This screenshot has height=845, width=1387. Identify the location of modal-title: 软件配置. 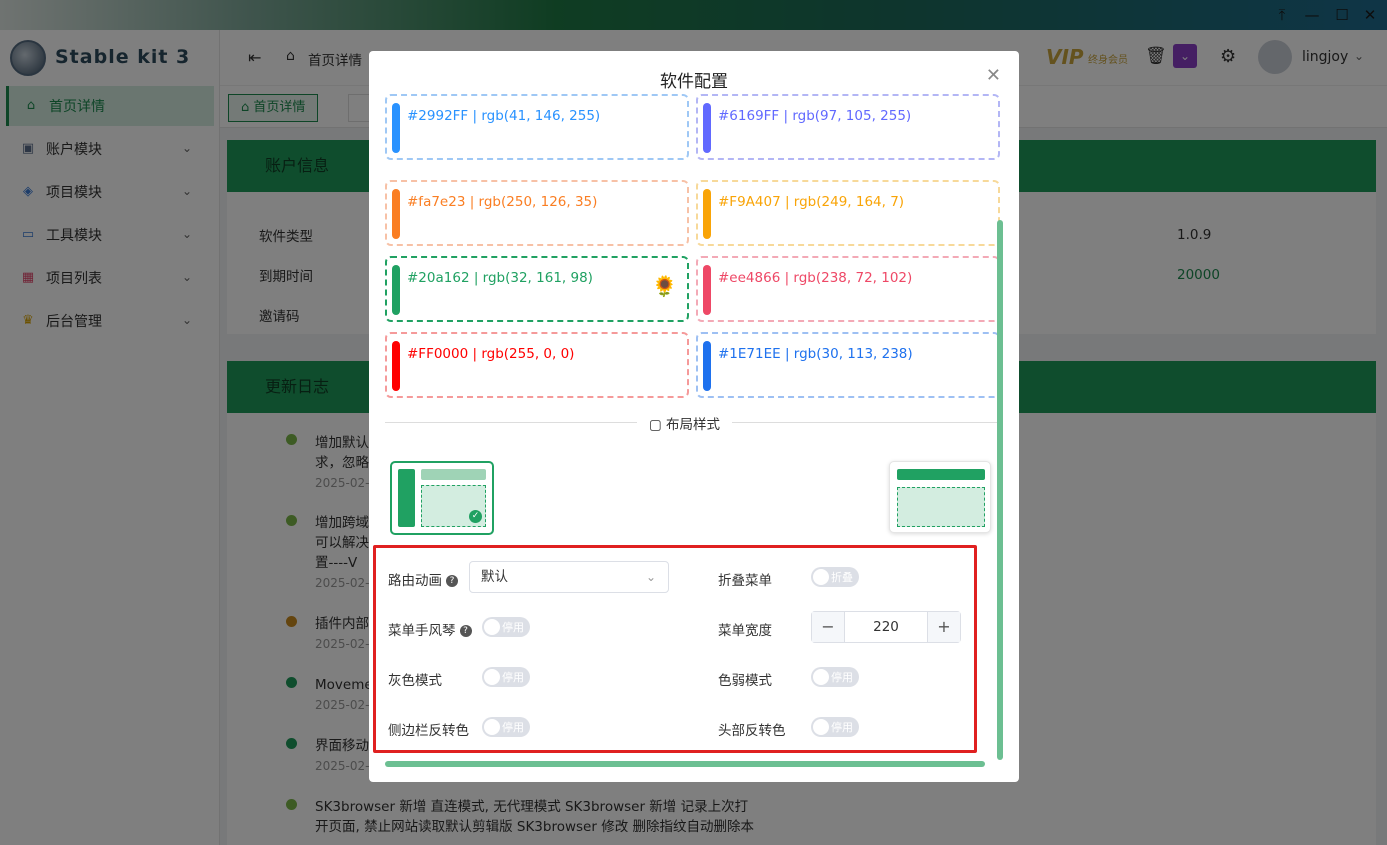
(694, 82).